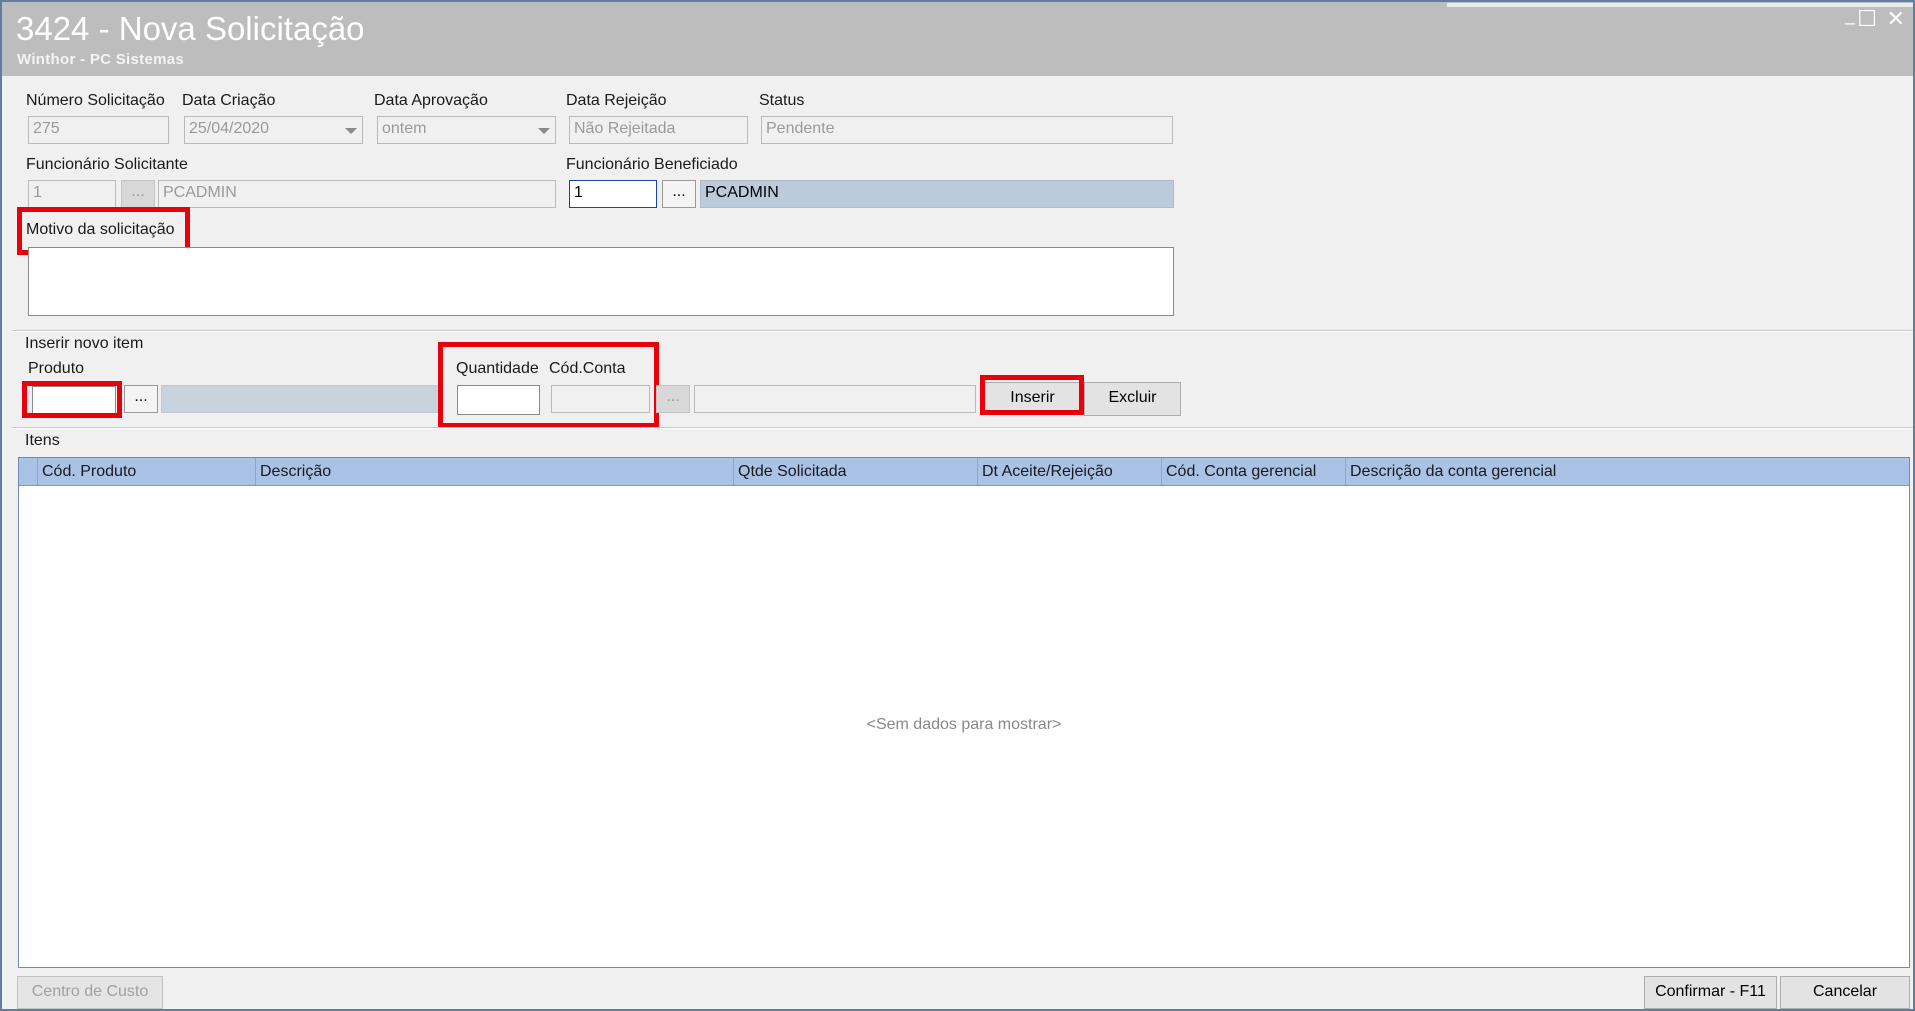 The height and width of the screenshot is (1011, 1915). Describe the element at coordinates (1680, 5) in the screenshot. I see `title-bar-strip` at that location.